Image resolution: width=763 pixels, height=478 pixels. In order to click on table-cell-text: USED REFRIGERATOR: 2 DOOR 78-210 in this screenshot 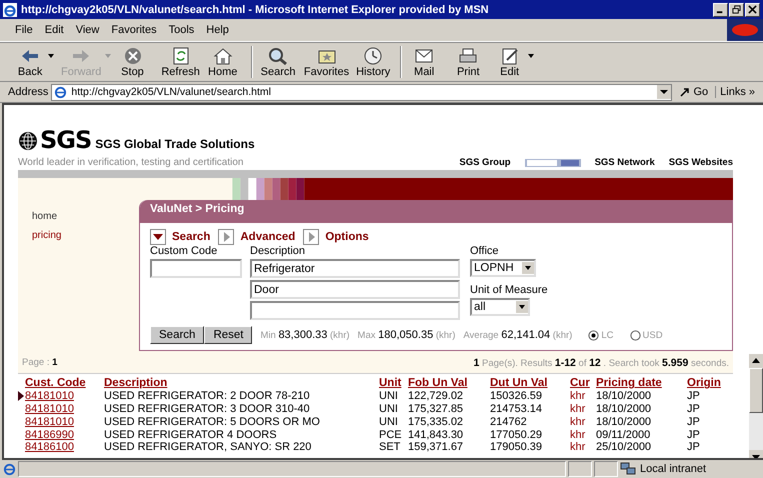, I will do `click(207, 396)`.